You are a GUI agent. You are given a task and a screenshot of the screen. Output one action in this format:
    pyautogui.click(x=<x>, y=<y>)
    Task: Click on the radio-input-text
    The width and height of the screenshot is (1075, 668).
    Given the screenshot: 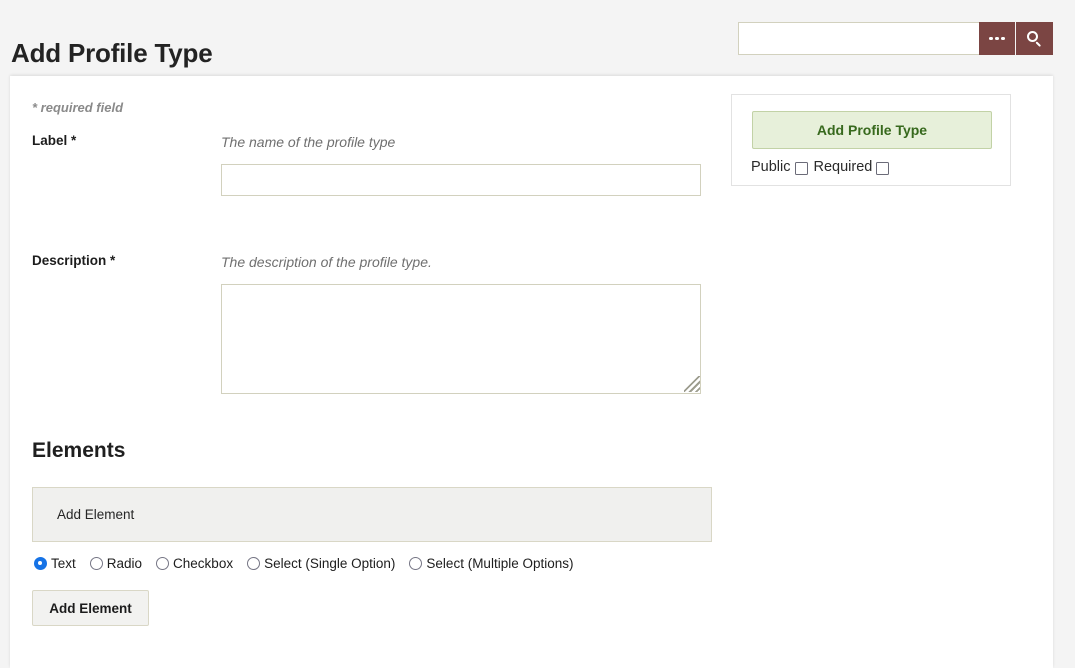 What is the action you would take?
    pyautogui.click(x=40, y=563)
    